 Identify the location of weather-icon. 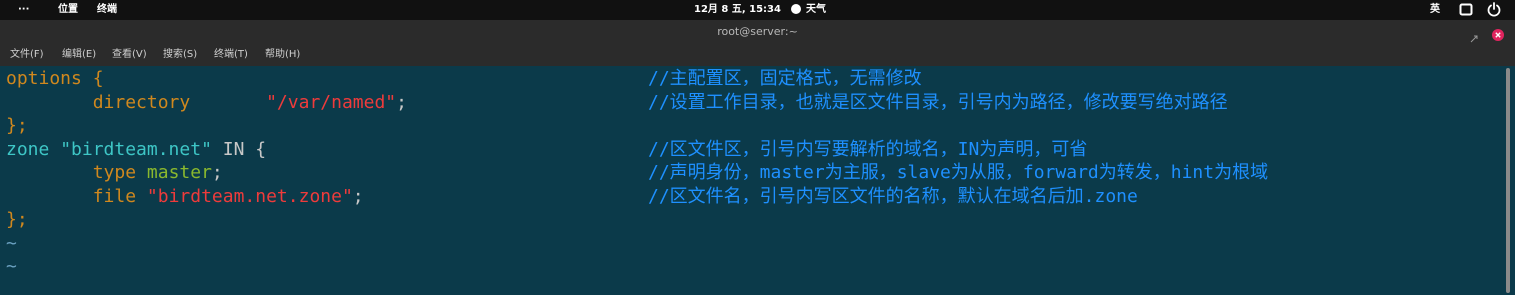
(796, 11).